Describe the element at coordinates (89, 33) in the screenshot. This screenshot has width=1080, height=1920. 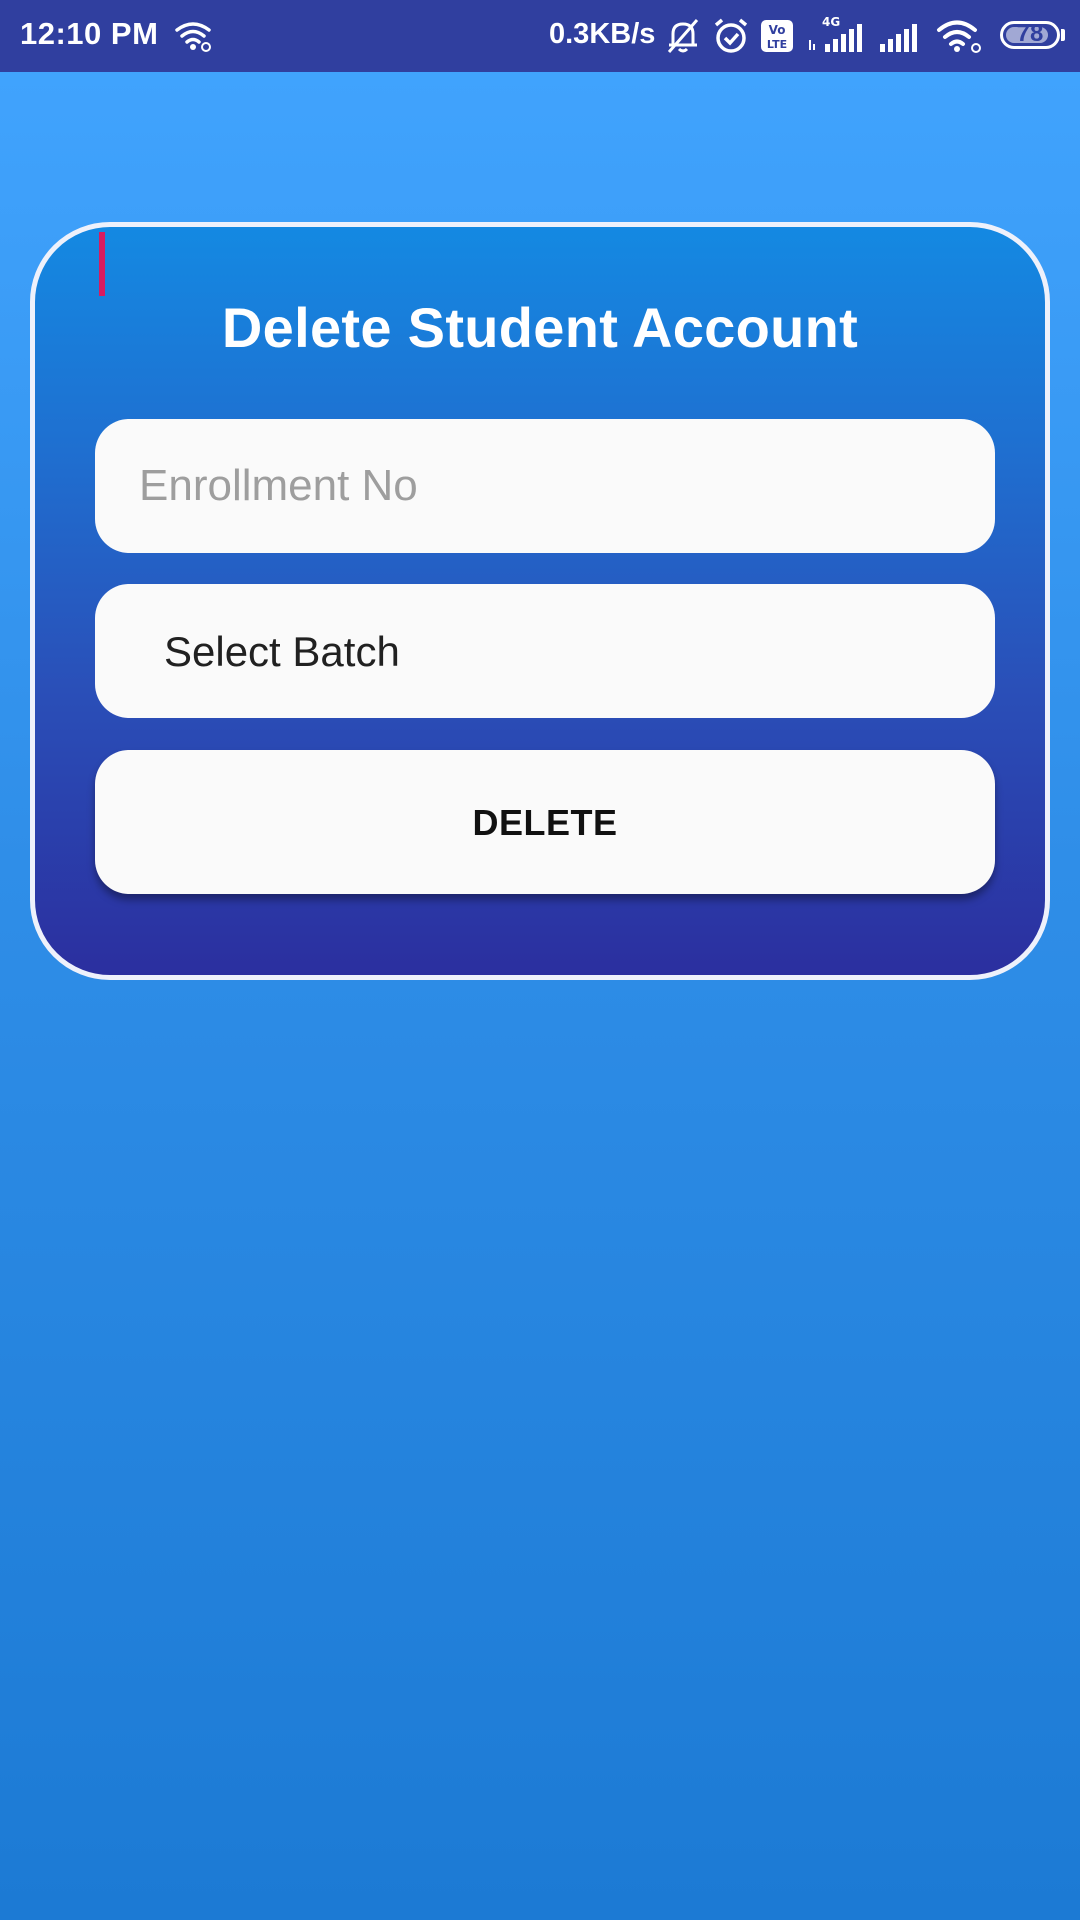
I see `status-time: 12:10 PM` at that location.